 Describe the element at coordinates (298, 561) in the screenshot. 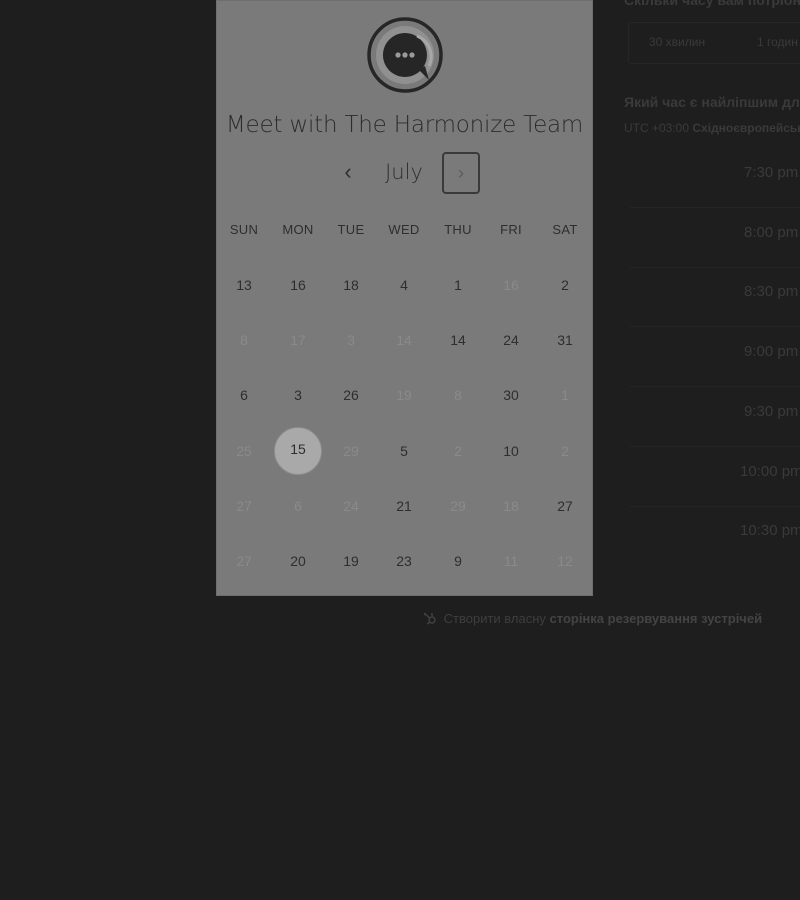

I see `calendar-day: 20` at that location.